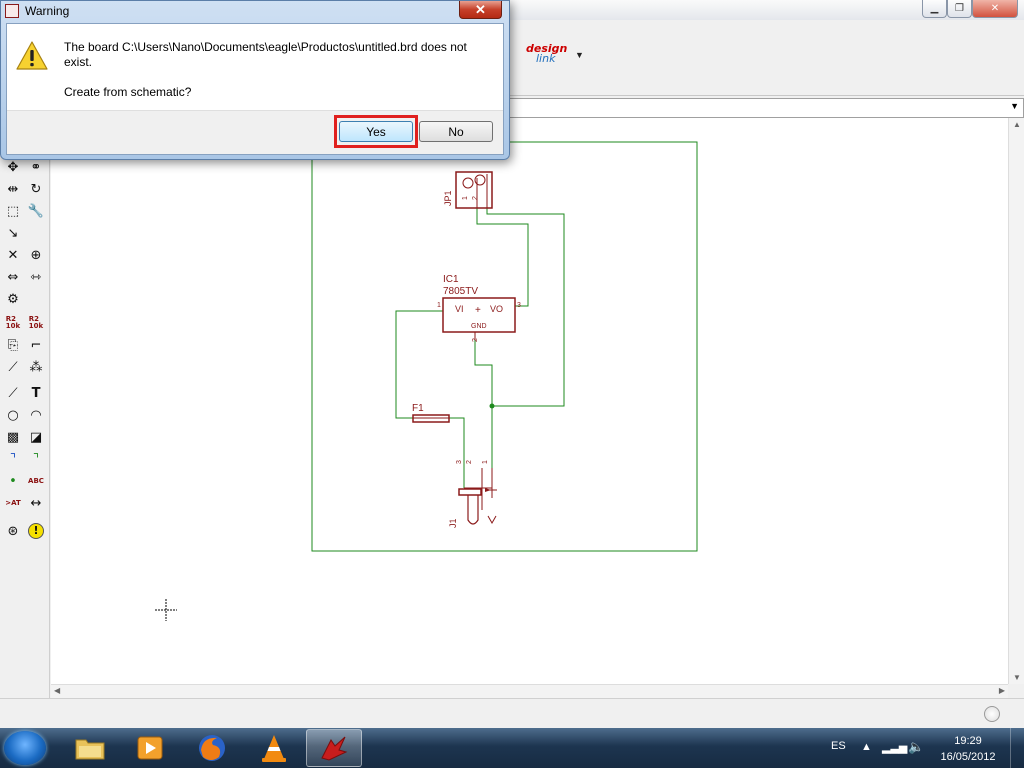 The width and height of the screenshot is (1024, 768). I want to click on taskbar-explorer-button, so click(90, 748).